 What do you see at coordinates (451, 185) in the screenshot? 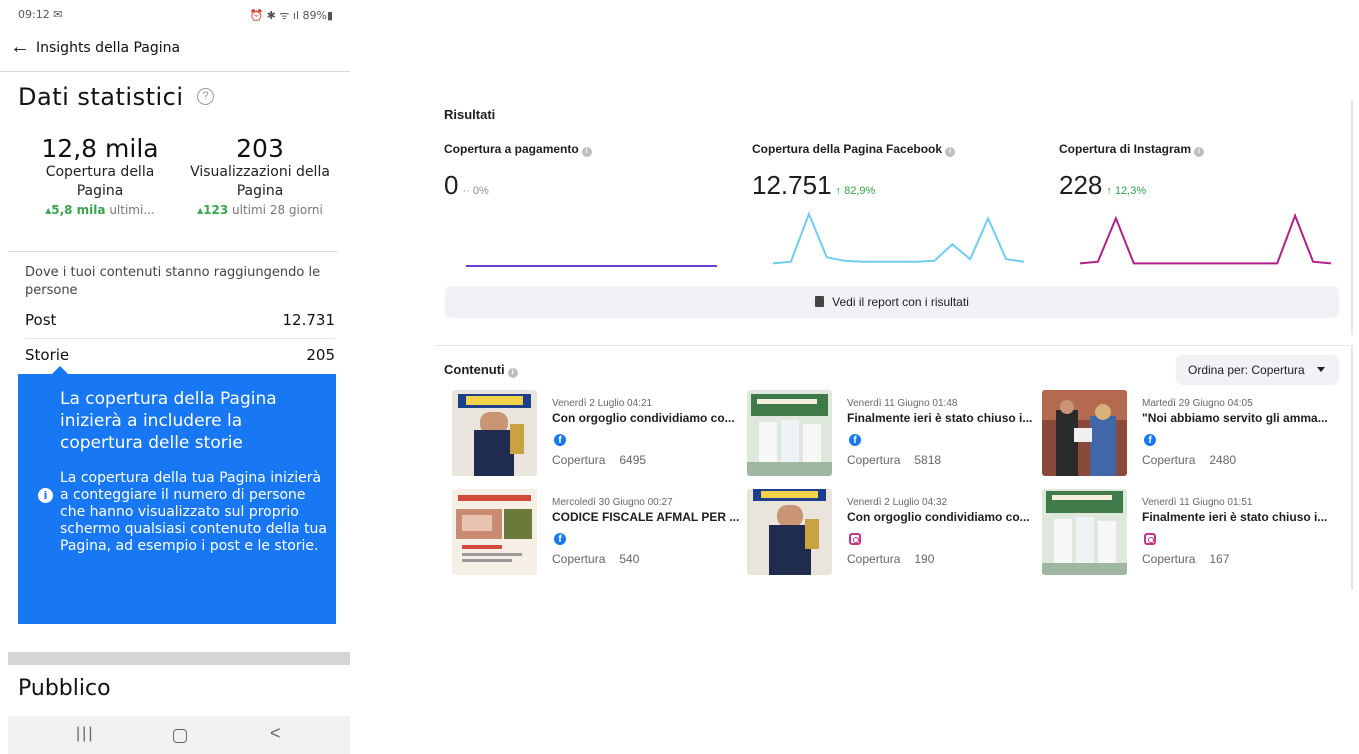
I see `kpi-value: 0` at bounding box center [451, 185].